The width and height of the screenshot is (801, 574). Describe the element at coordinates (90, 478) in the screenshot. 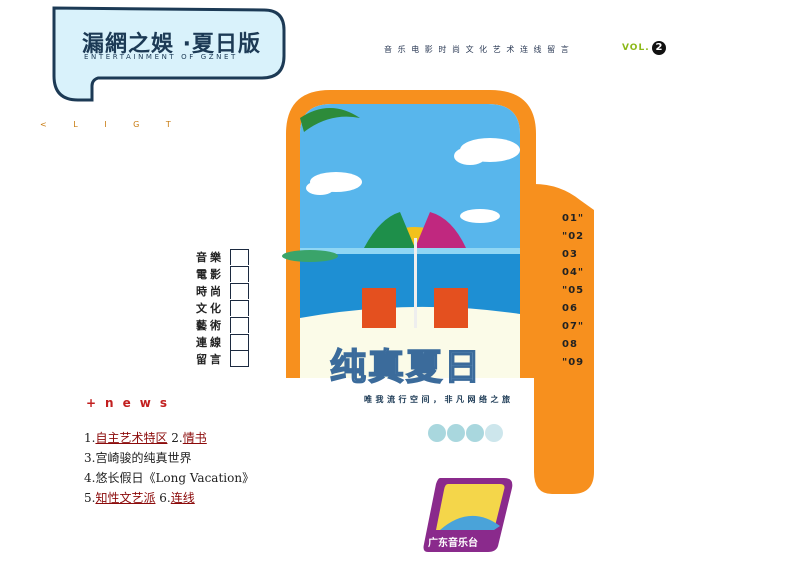

I see `news-number: 4.` at that location.